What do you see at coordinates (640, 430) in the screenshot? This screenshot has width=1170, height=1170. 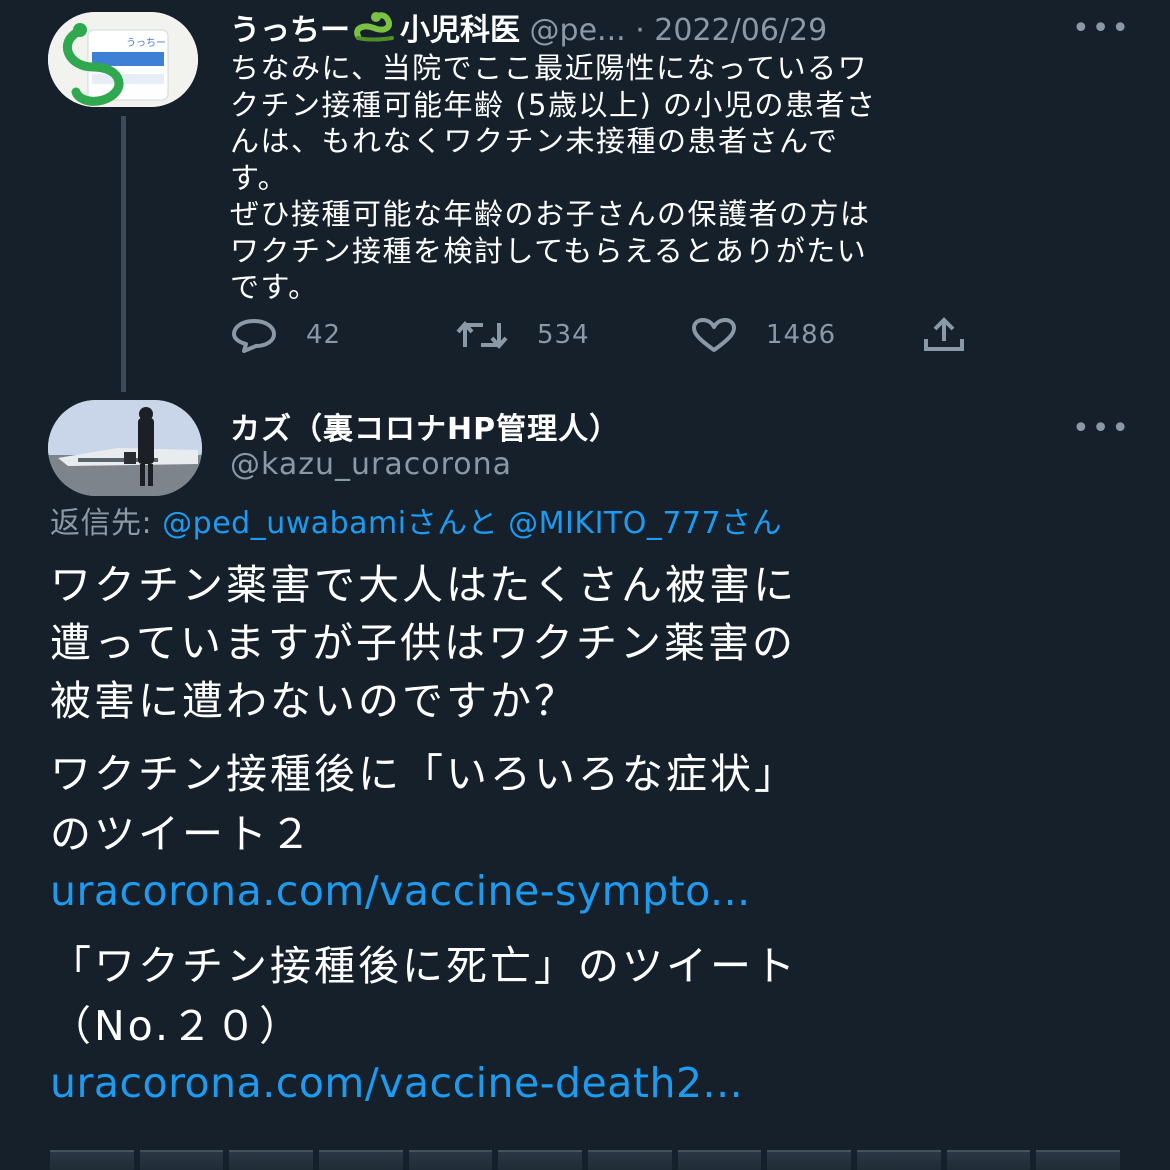 I see `reply-display-name: カズ（裏コロナHP管理人）` at bounding box center [640, 430].